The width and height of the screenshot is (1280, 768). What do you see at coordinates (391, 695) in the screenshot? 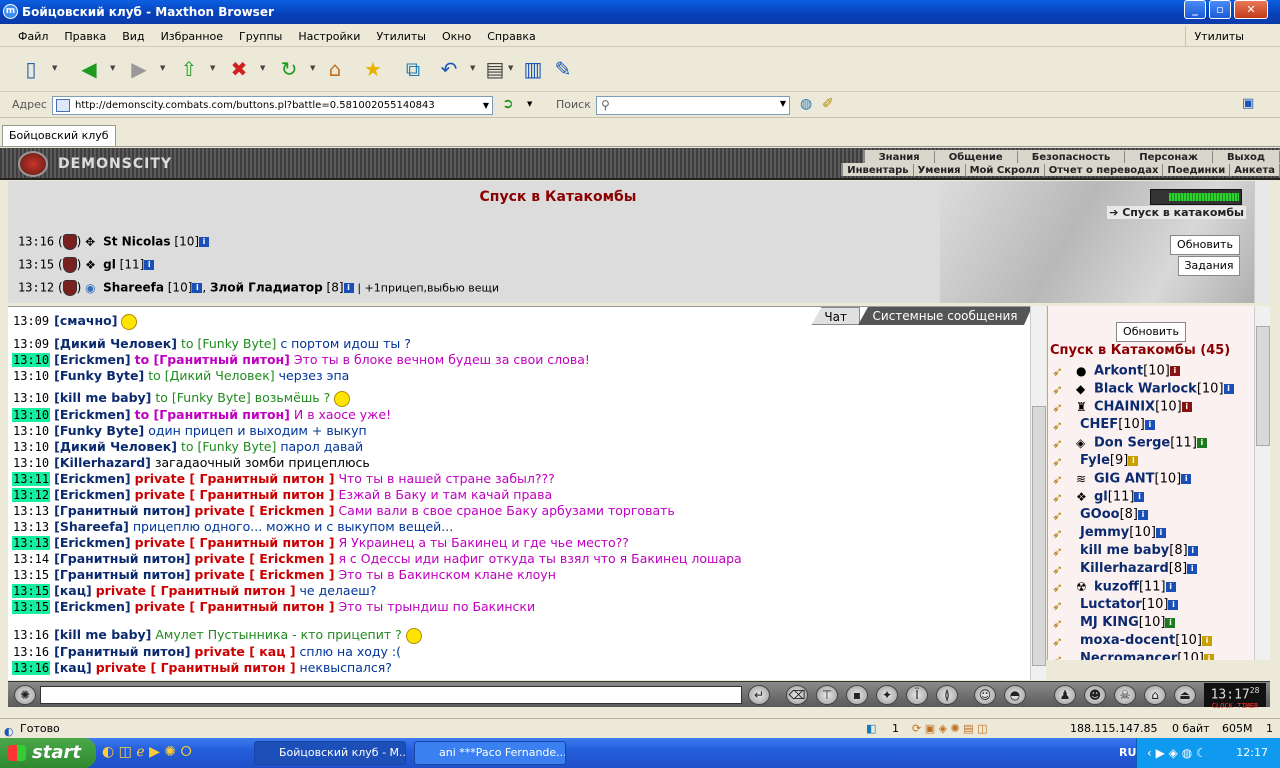
I see `chat-input` at bounding box center [391, 695].